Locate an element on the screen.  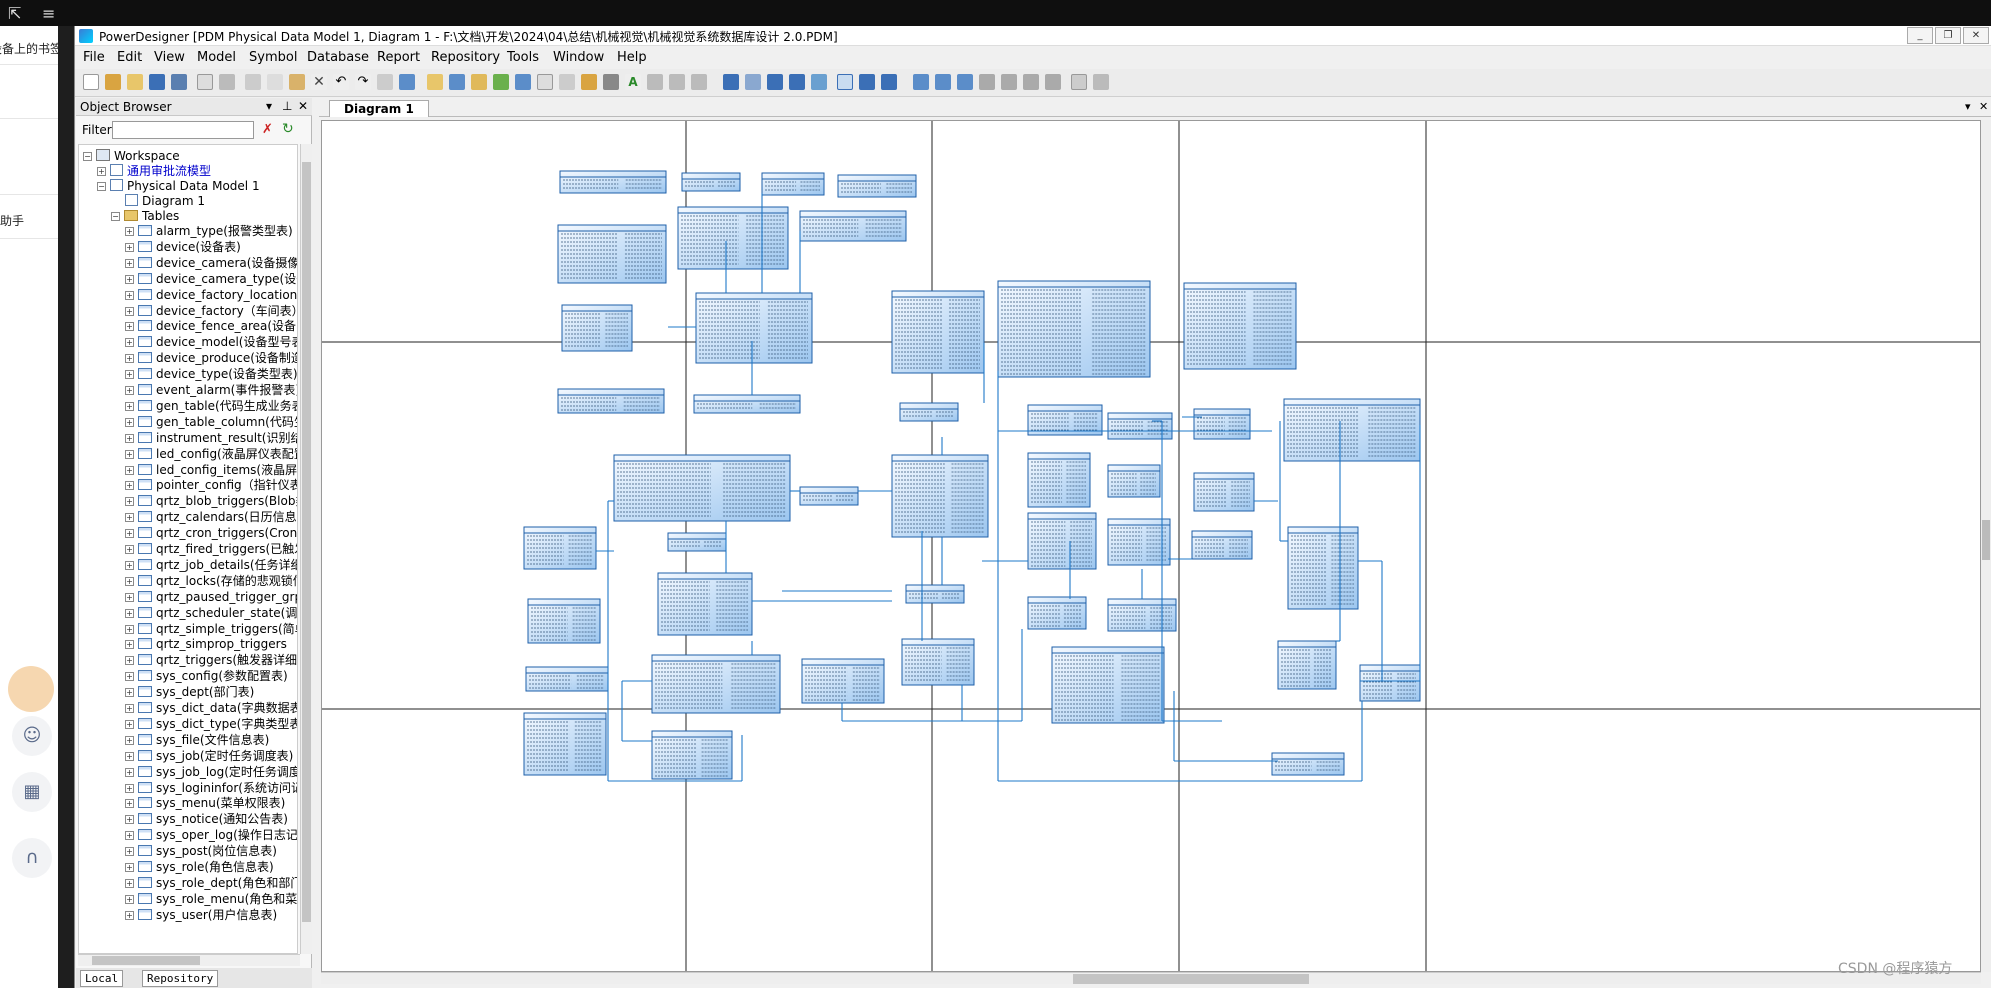
tree-node-table: + device_fence_area(设备电 is located at coordinates (211, 326).